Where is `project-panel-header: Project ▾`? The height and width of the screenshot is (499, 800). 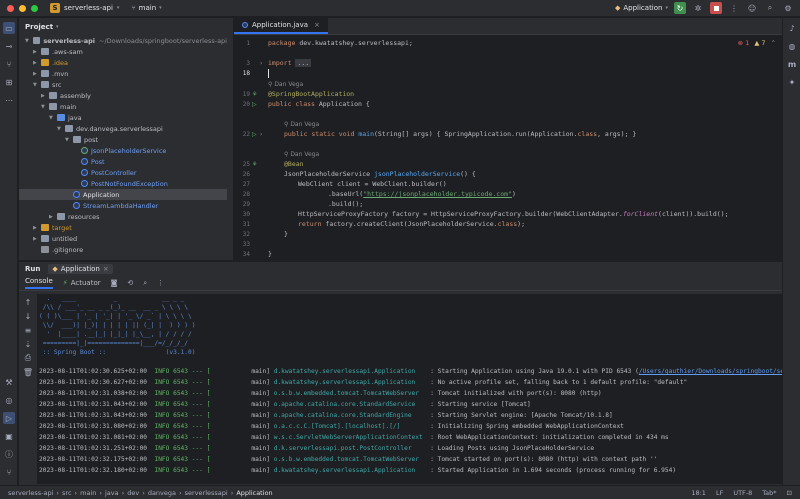
project-panel-header: Project ▾ is located at coordinates (126, 26).